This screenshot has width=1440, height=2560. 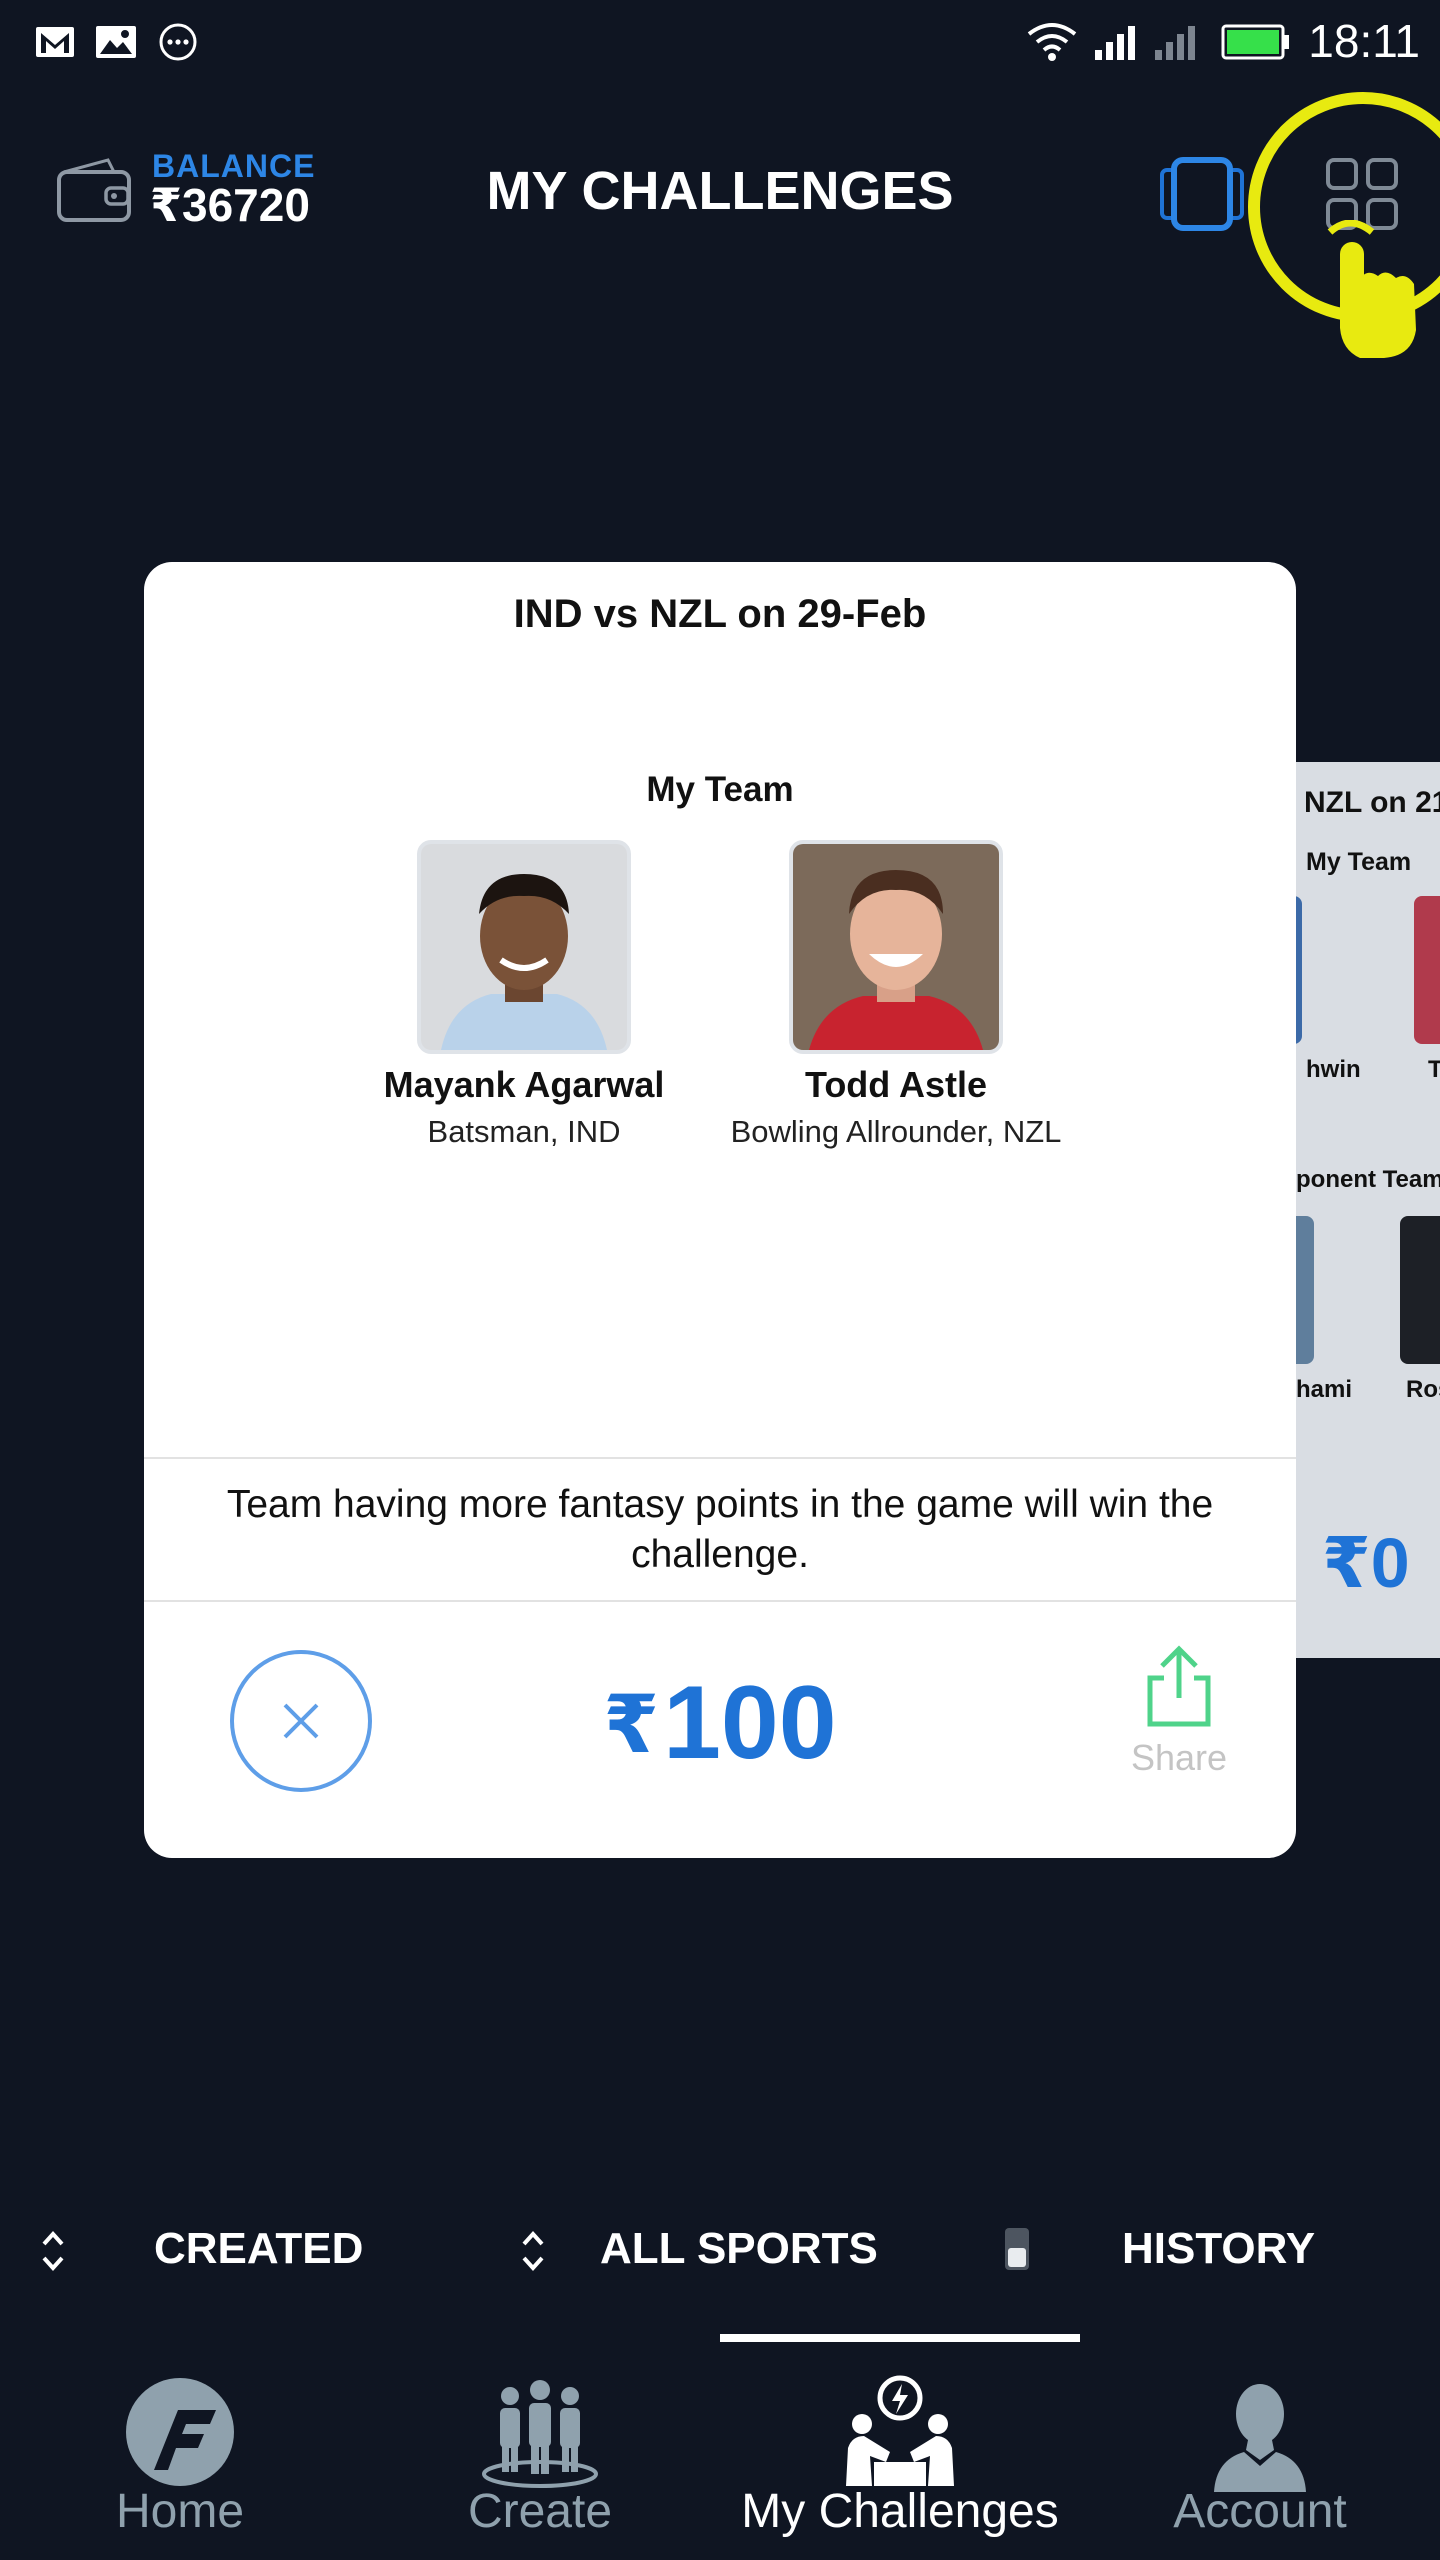 I want to click on challenge-title: IND vs NZL on 29-Feb, so click(x=720, y=614).